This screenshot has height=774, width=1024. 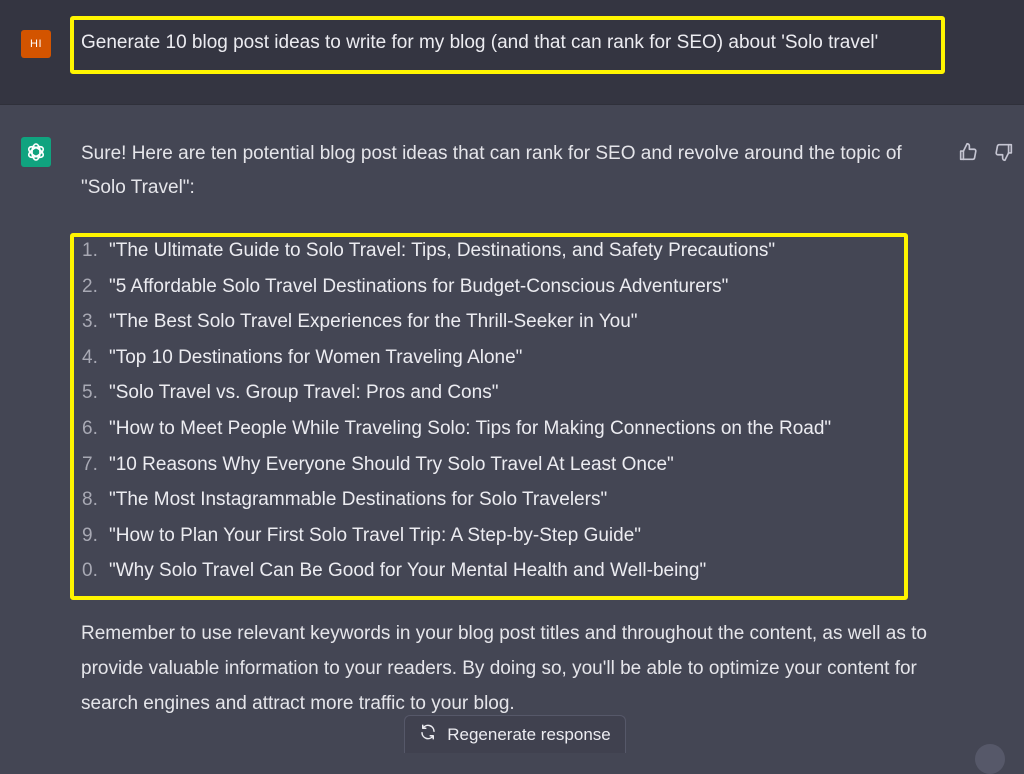 I want to click on list-item-number: 2., so click(x=90, y=286).